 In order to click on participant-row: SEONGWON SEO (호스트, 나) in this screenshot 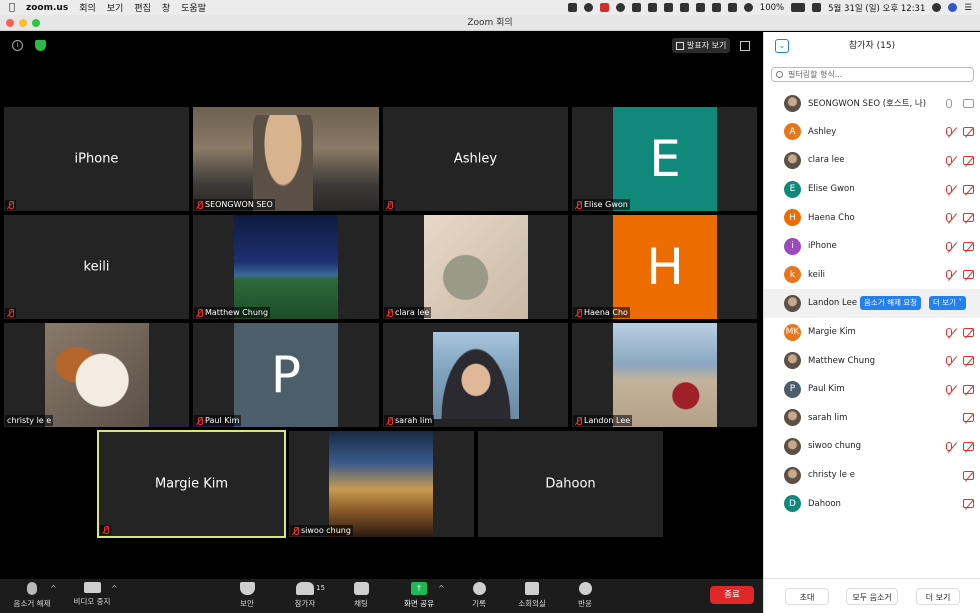, I will do `click(872, 103)`.